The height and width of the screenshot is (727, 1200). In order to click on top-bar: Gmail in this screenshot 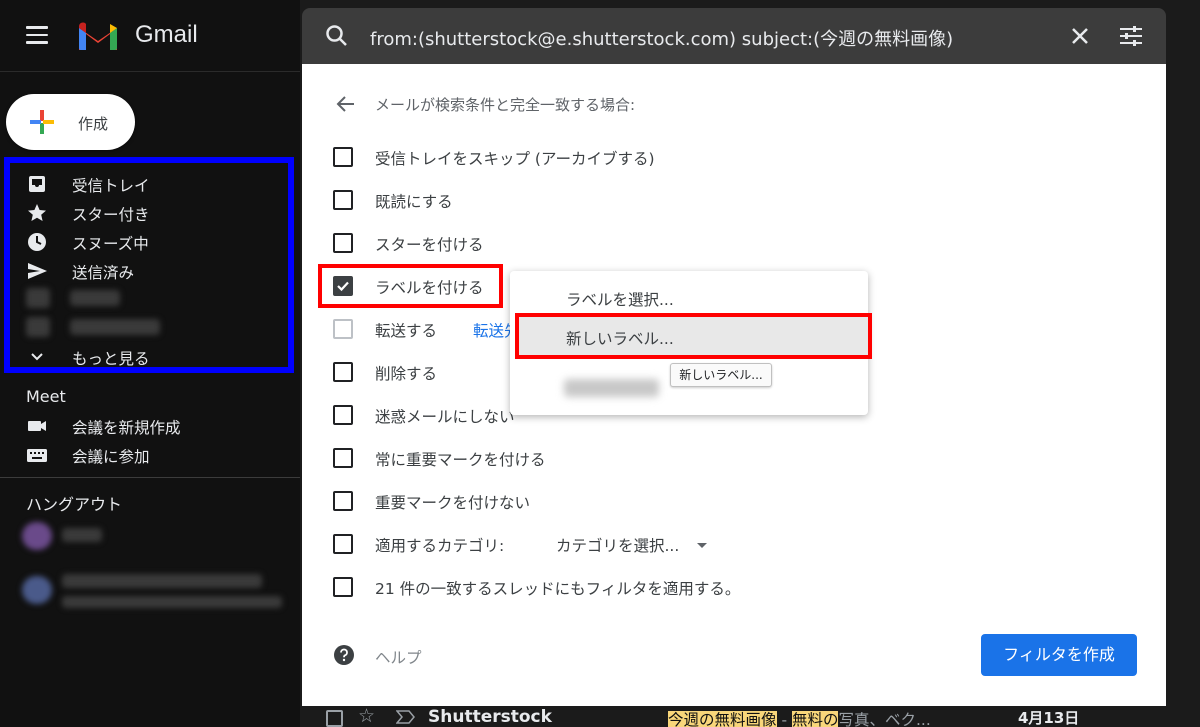, I will do `click(150, 36)`.